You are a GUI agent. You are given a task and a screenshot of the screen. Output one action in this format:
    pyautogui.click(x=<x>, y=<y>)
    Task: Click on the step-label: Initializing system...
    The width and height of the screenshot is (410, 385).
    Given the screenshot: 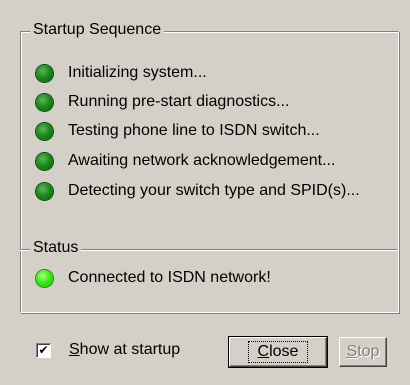 What is the action you would take?
    pyautogui.click(x=137, y=72)
    